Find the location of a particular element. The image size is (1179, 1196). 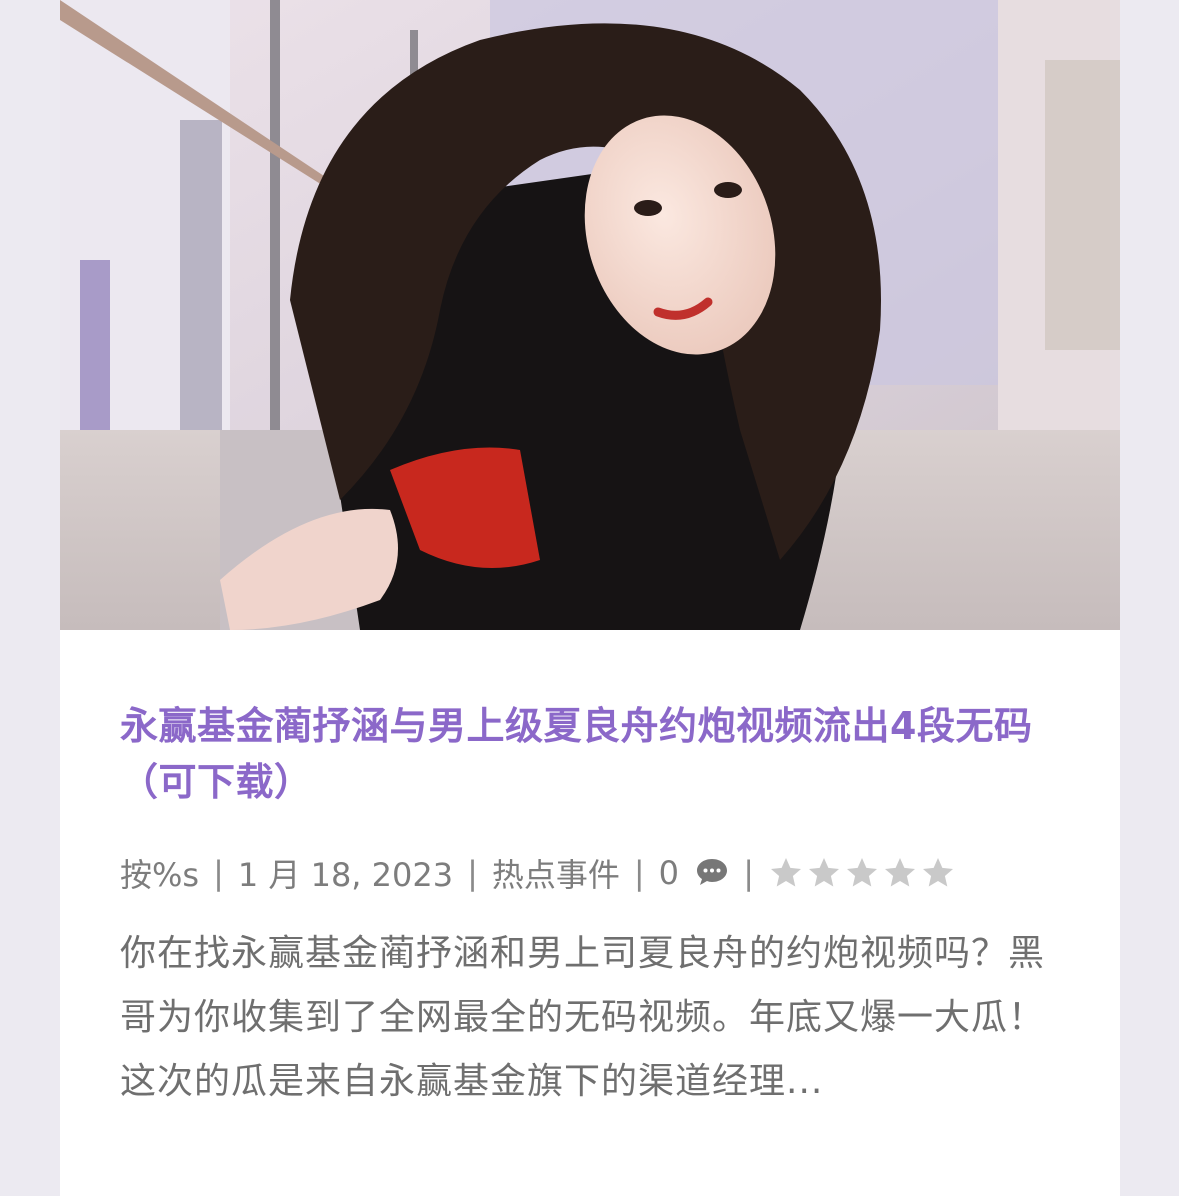

comment-count: 0 is located at coordinates (669, 873).